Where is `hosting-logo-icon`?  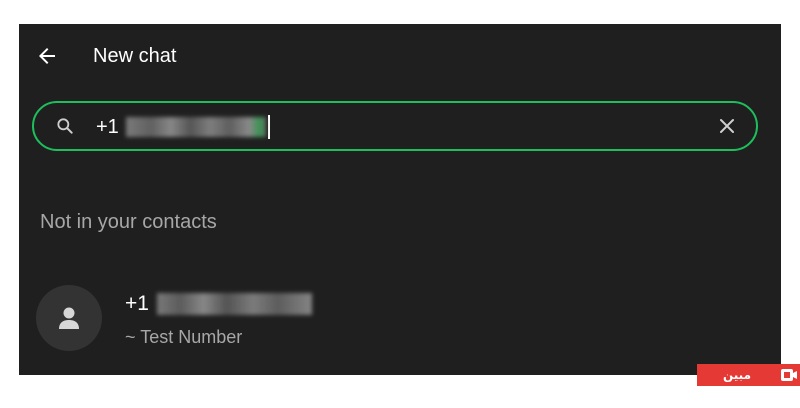
hosting-logo-icon is located at coordinates (788, 375).